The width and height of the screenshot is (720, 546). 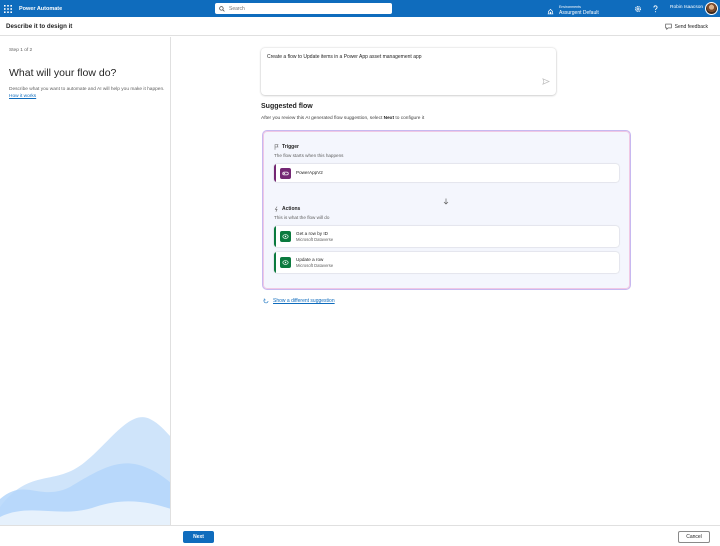 I want to click on show-different-suggestion-link: Show a different suggestion, so click(x=299, y=301).